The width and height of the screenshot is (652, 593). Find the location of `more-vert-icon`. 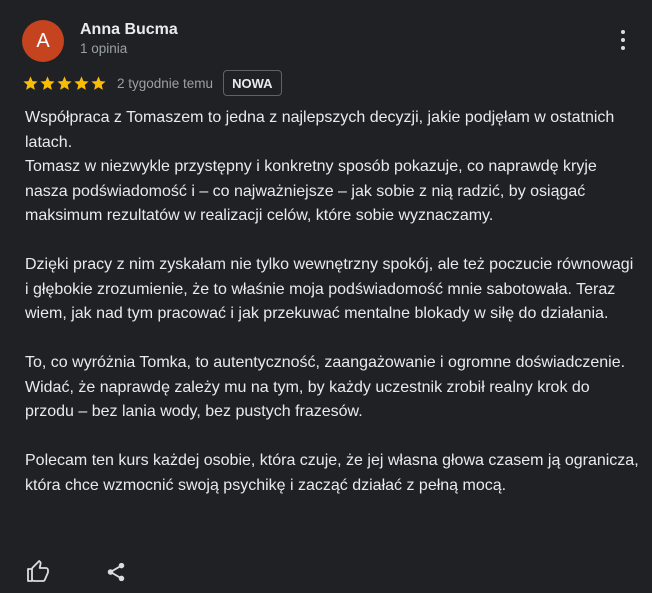

more-vert-icon is located at coordinates (623, 32).